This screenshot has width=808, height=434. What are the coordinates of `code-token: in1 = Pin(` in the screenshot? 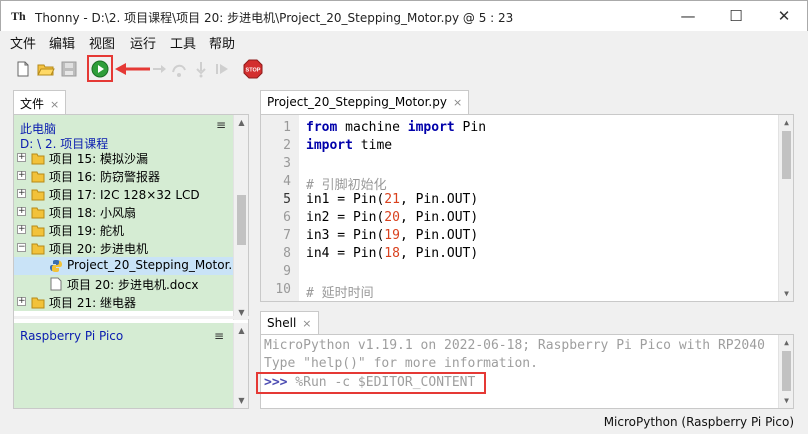 It's located at (345, 199).